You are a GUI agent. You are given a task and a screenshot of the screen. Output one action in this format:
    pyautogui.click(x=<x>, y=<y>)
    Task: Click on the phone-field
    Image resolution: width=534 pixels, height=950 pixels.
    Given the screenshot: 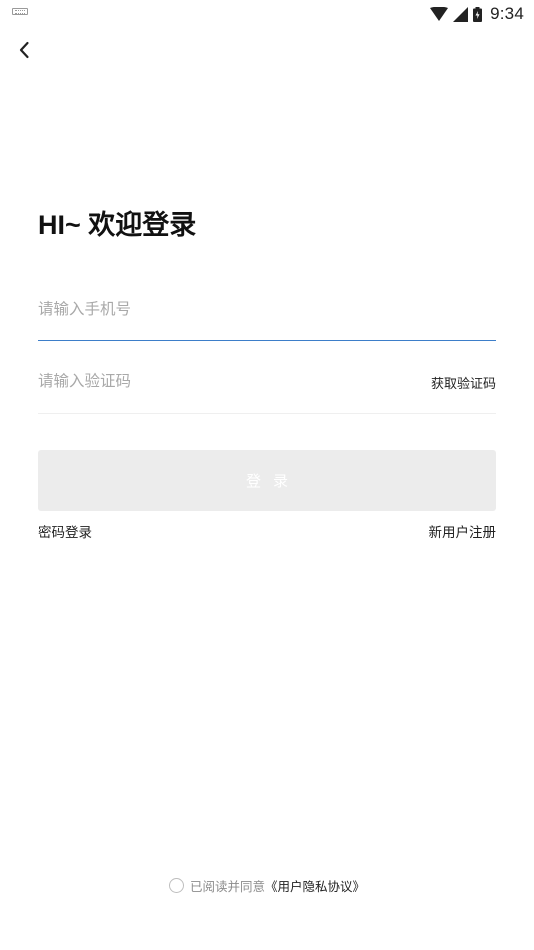 What is the action you would take?
    pyautogui.click(x=267, y=317)
    